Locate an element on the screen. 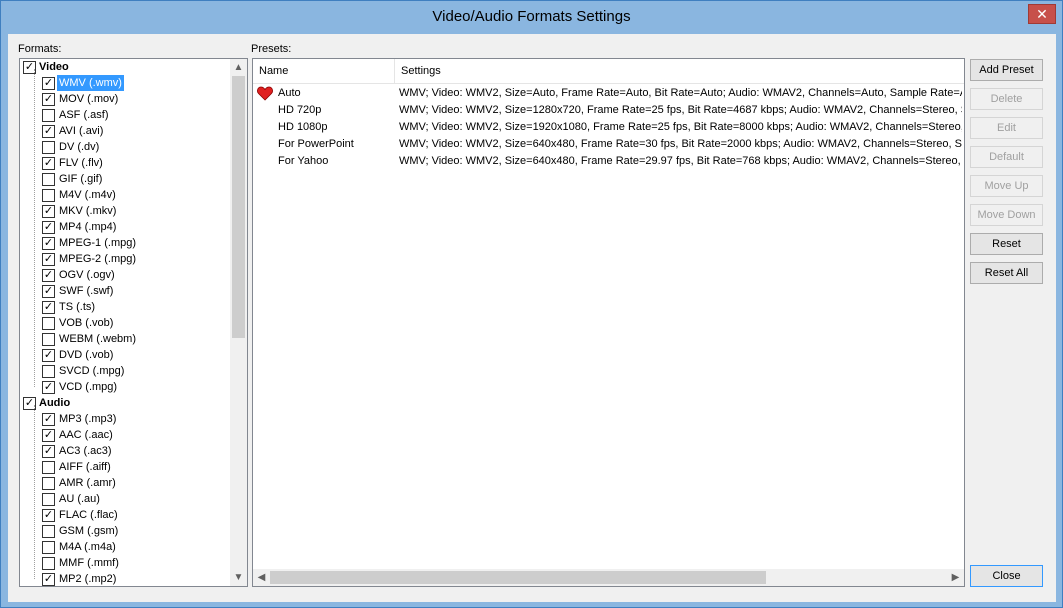 Image resolution: width=1063 pixels, height=608 pixels. format-label: DV (.dv) is located at coordinates (79, 147).